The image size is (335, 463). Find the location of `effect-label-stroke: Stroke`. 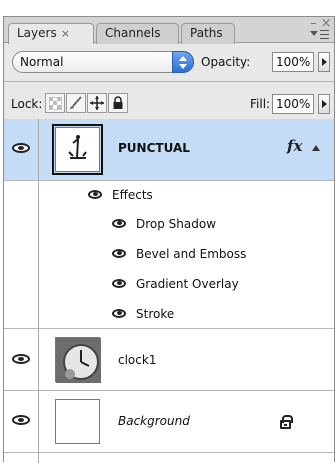

effect-label-stroke: Stroke is located at coordinates (155, 314).